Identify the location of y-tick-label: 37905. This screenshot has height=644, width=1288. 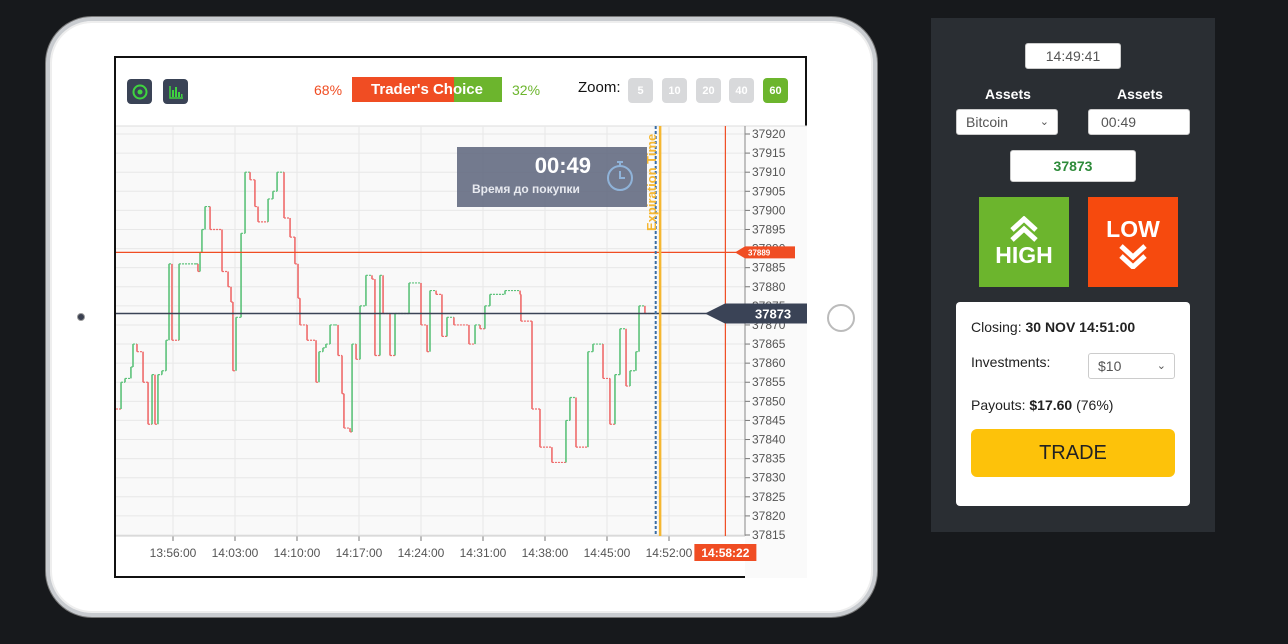
(769, 191).